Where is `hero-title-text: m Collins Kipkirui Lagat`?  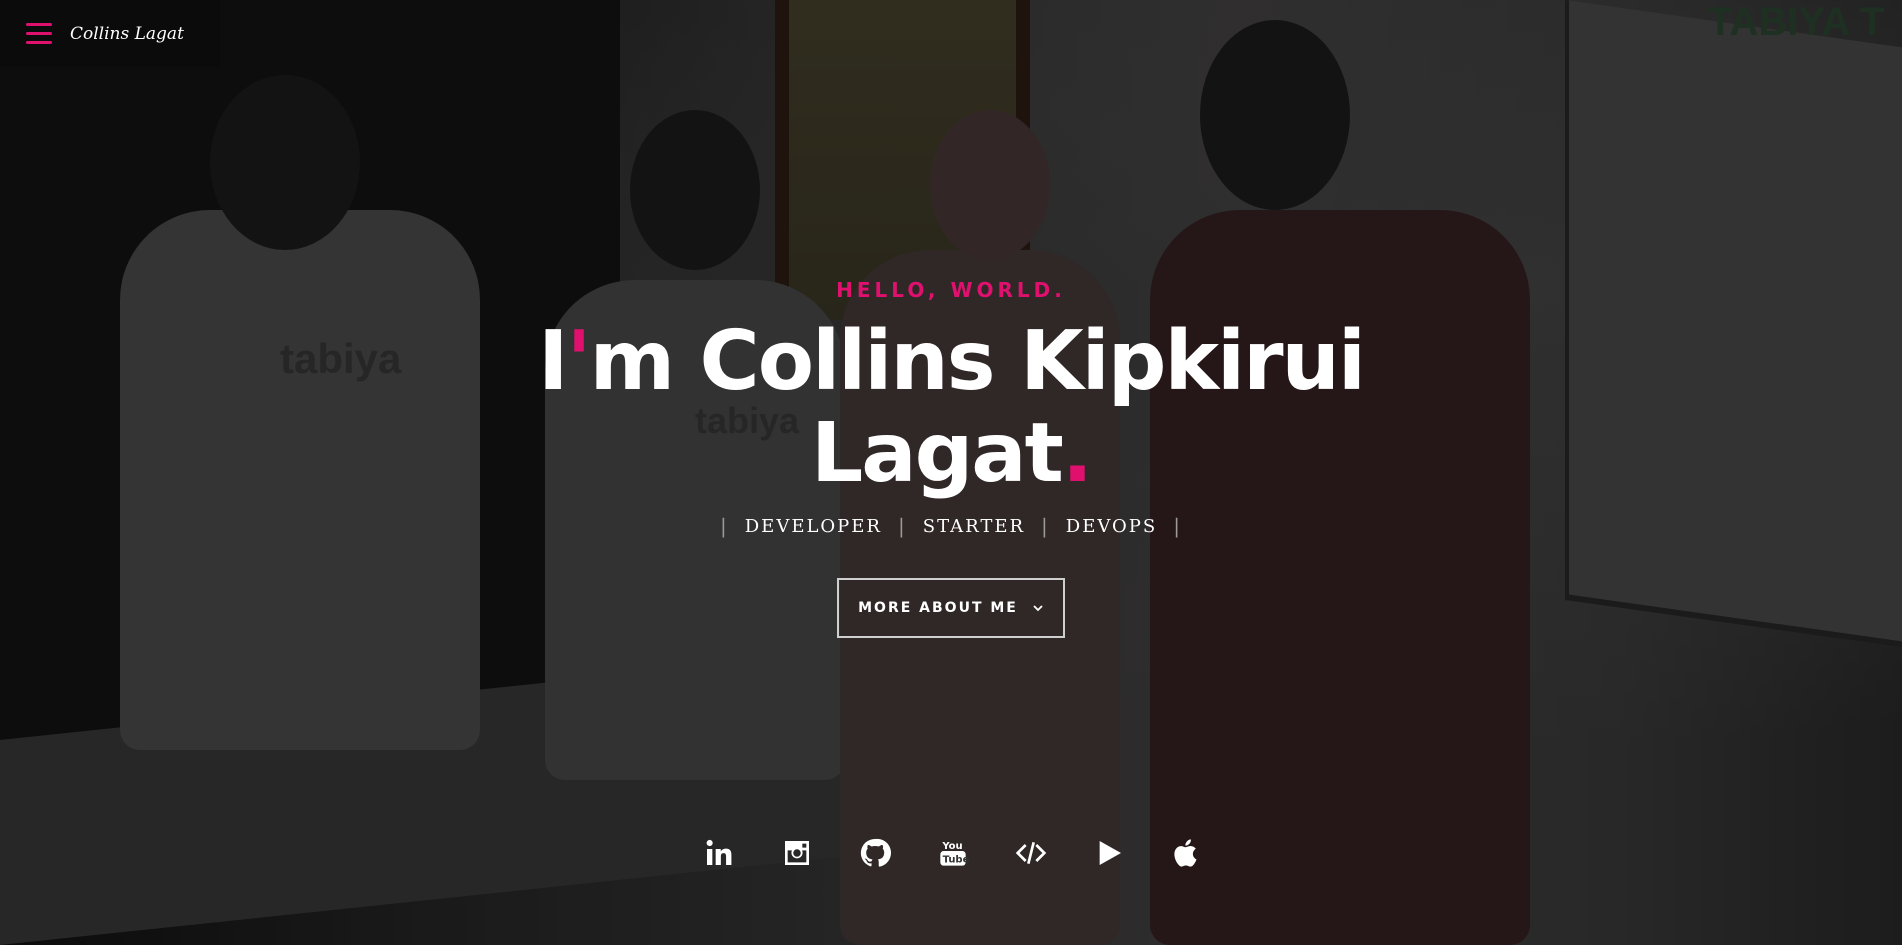
hero-title-text: m Collins Kipkirui Lagat is located at coordinates (977, 407).